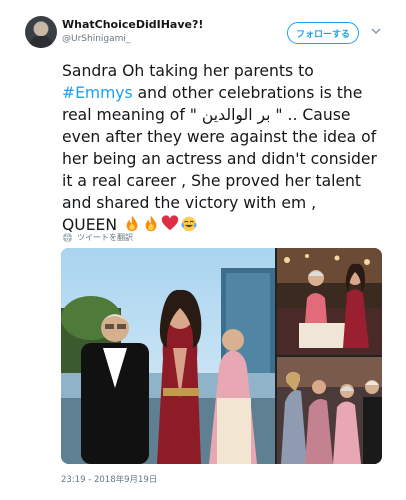  I want to click on tweet-line: Sandra Oh taking her parents to, so click(188, 71).